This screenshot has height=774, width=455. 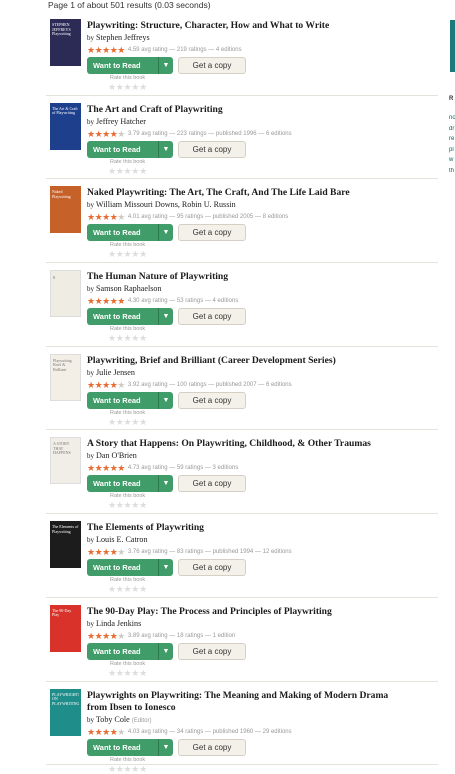 I want to click on book-author: by Louis E. Catron, so click(x=117, y=540).